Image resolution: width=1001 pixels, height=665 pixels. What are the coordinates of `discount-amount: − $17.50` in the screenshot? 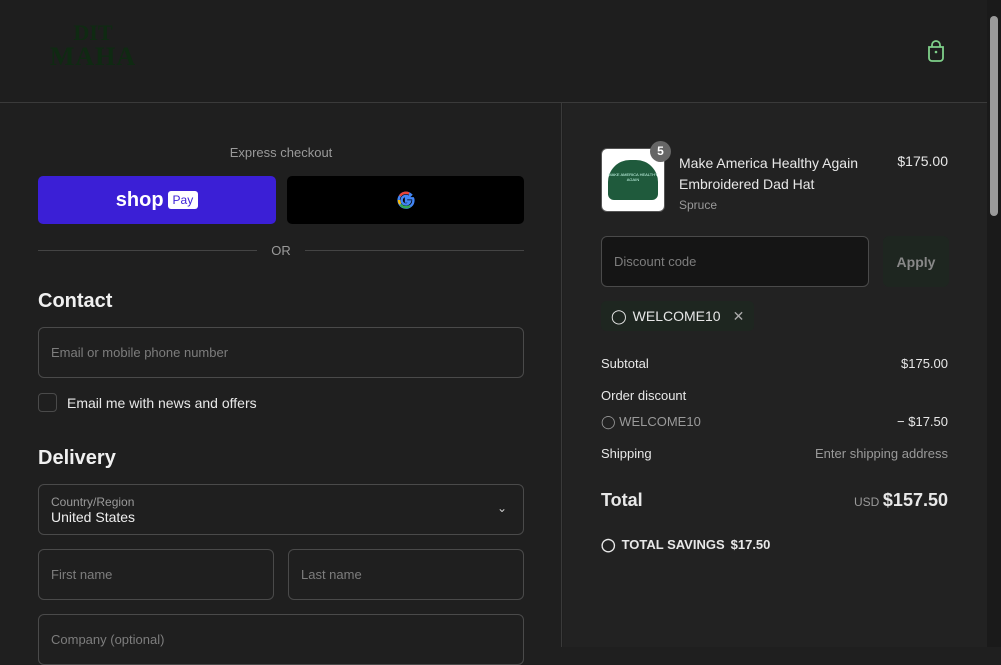 It's located at (922, 421).